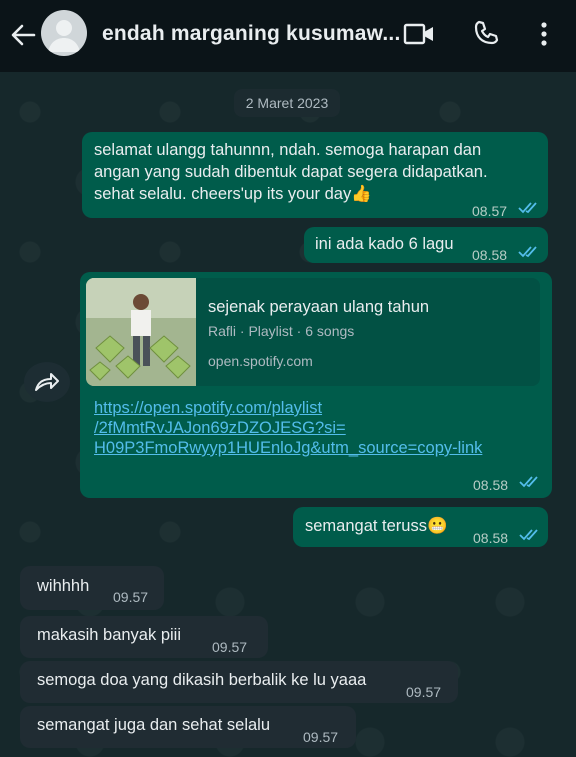  I want to click on message-line: sehat selalu. cheers'up its your day👍, so click(233, 194).